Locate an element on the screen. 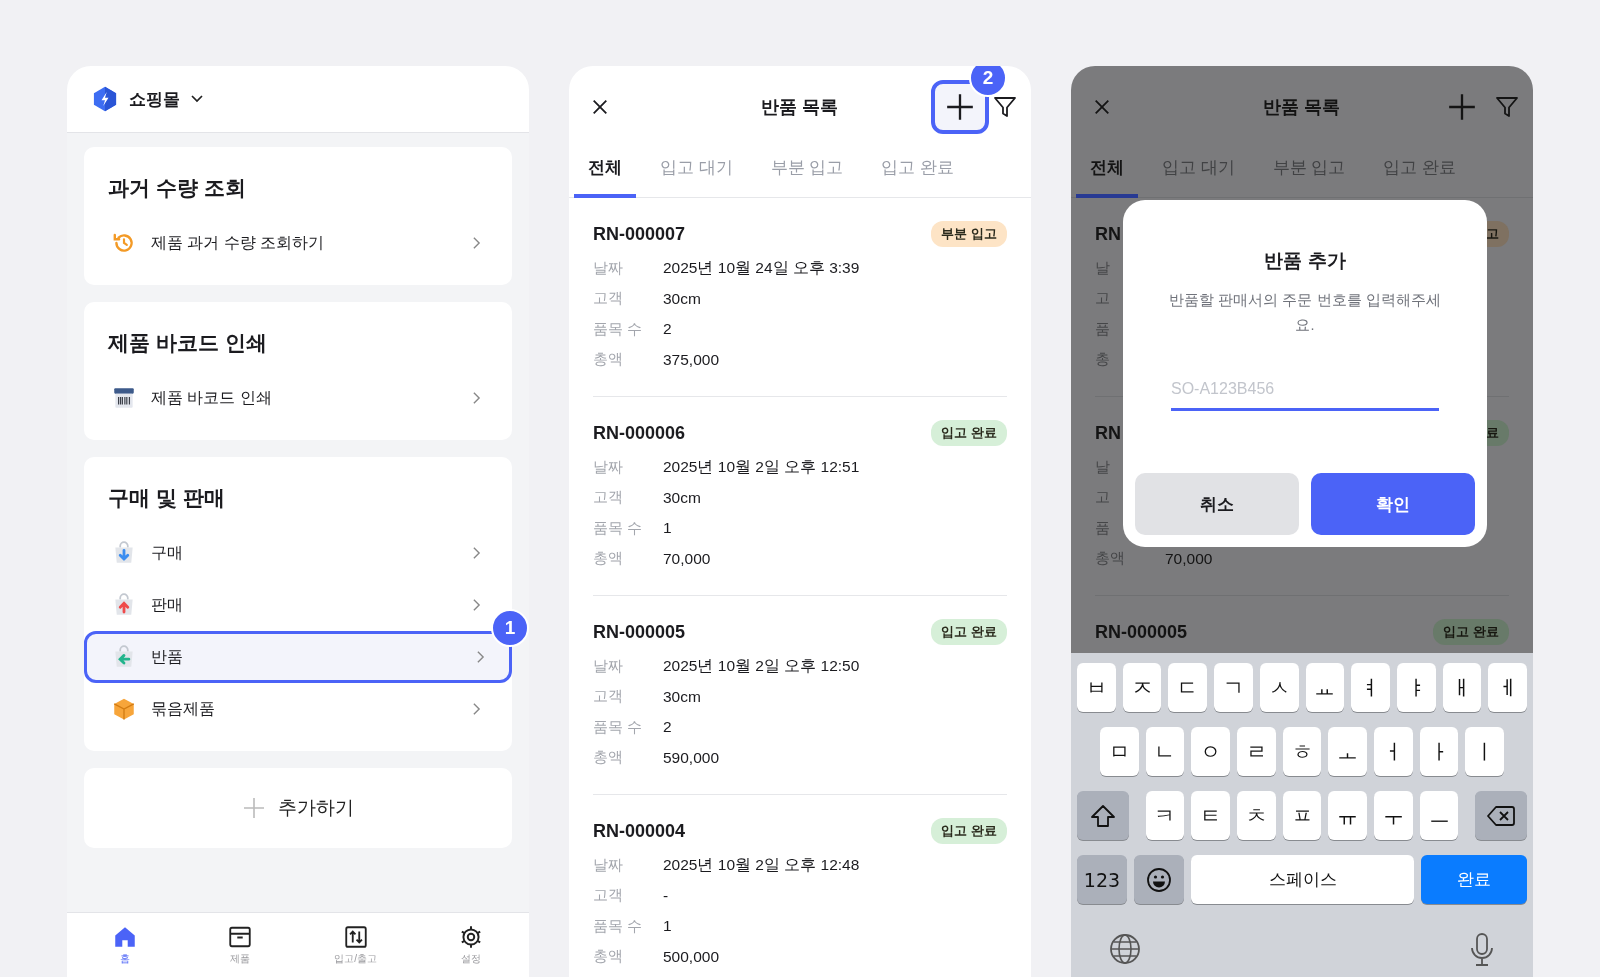  emoji-key is located at coordinates (1159, 879).